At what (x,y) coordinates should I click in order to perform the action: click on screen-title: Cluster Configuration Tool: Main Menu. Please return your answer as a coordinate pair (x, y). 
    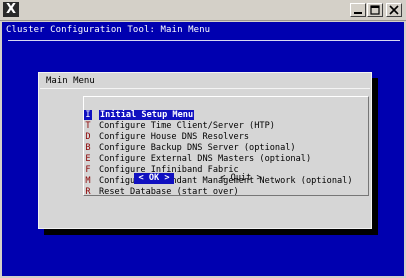
    Looking at the image, I should click on (108, 30).